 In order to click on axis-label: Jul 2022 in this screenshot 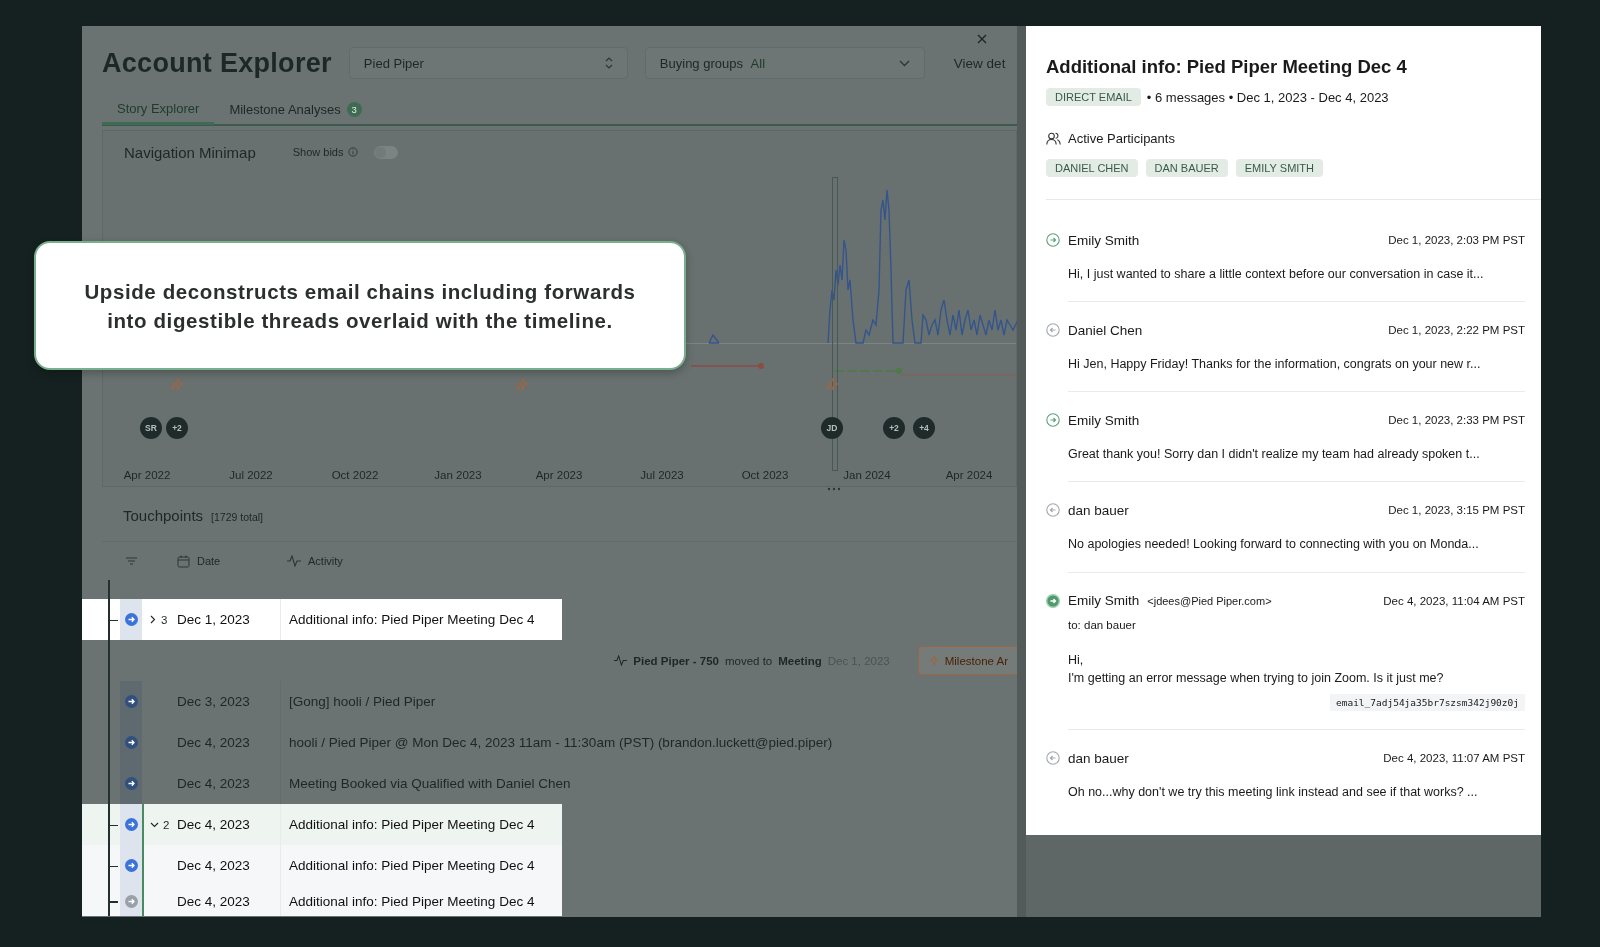, I will do `click(251, 475)`.